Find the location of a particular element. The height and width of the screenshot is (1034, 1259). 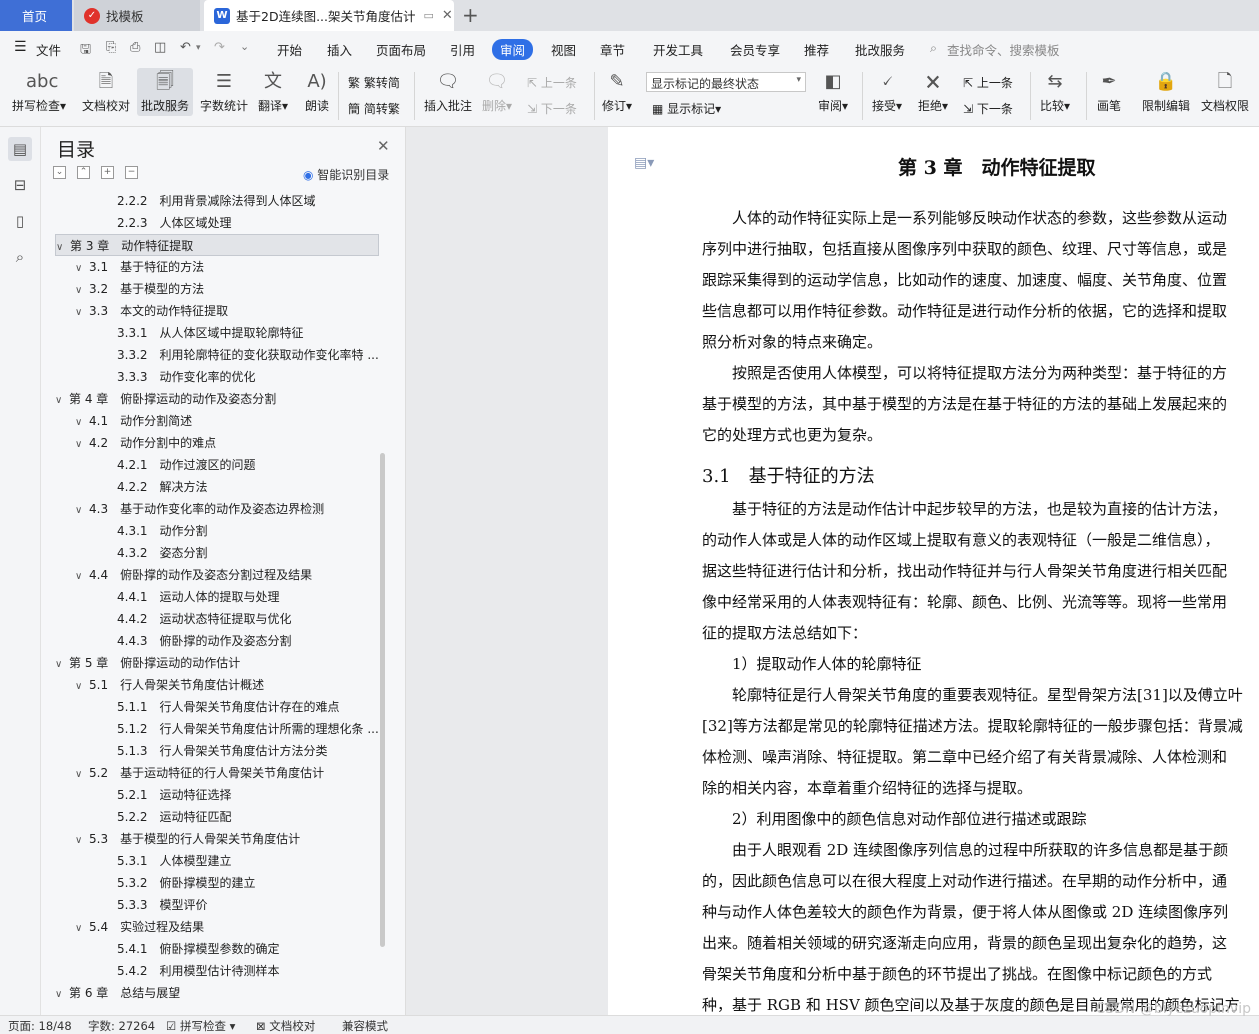

review-button: ◧ 审阅▾ is located at coordinates (833, 92).